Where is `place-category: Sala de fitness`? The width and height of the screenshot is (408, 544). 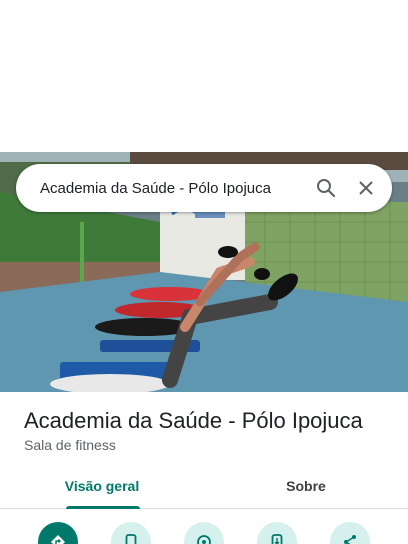
place-category: Sala de fitness is located at coordinates (70, 445).